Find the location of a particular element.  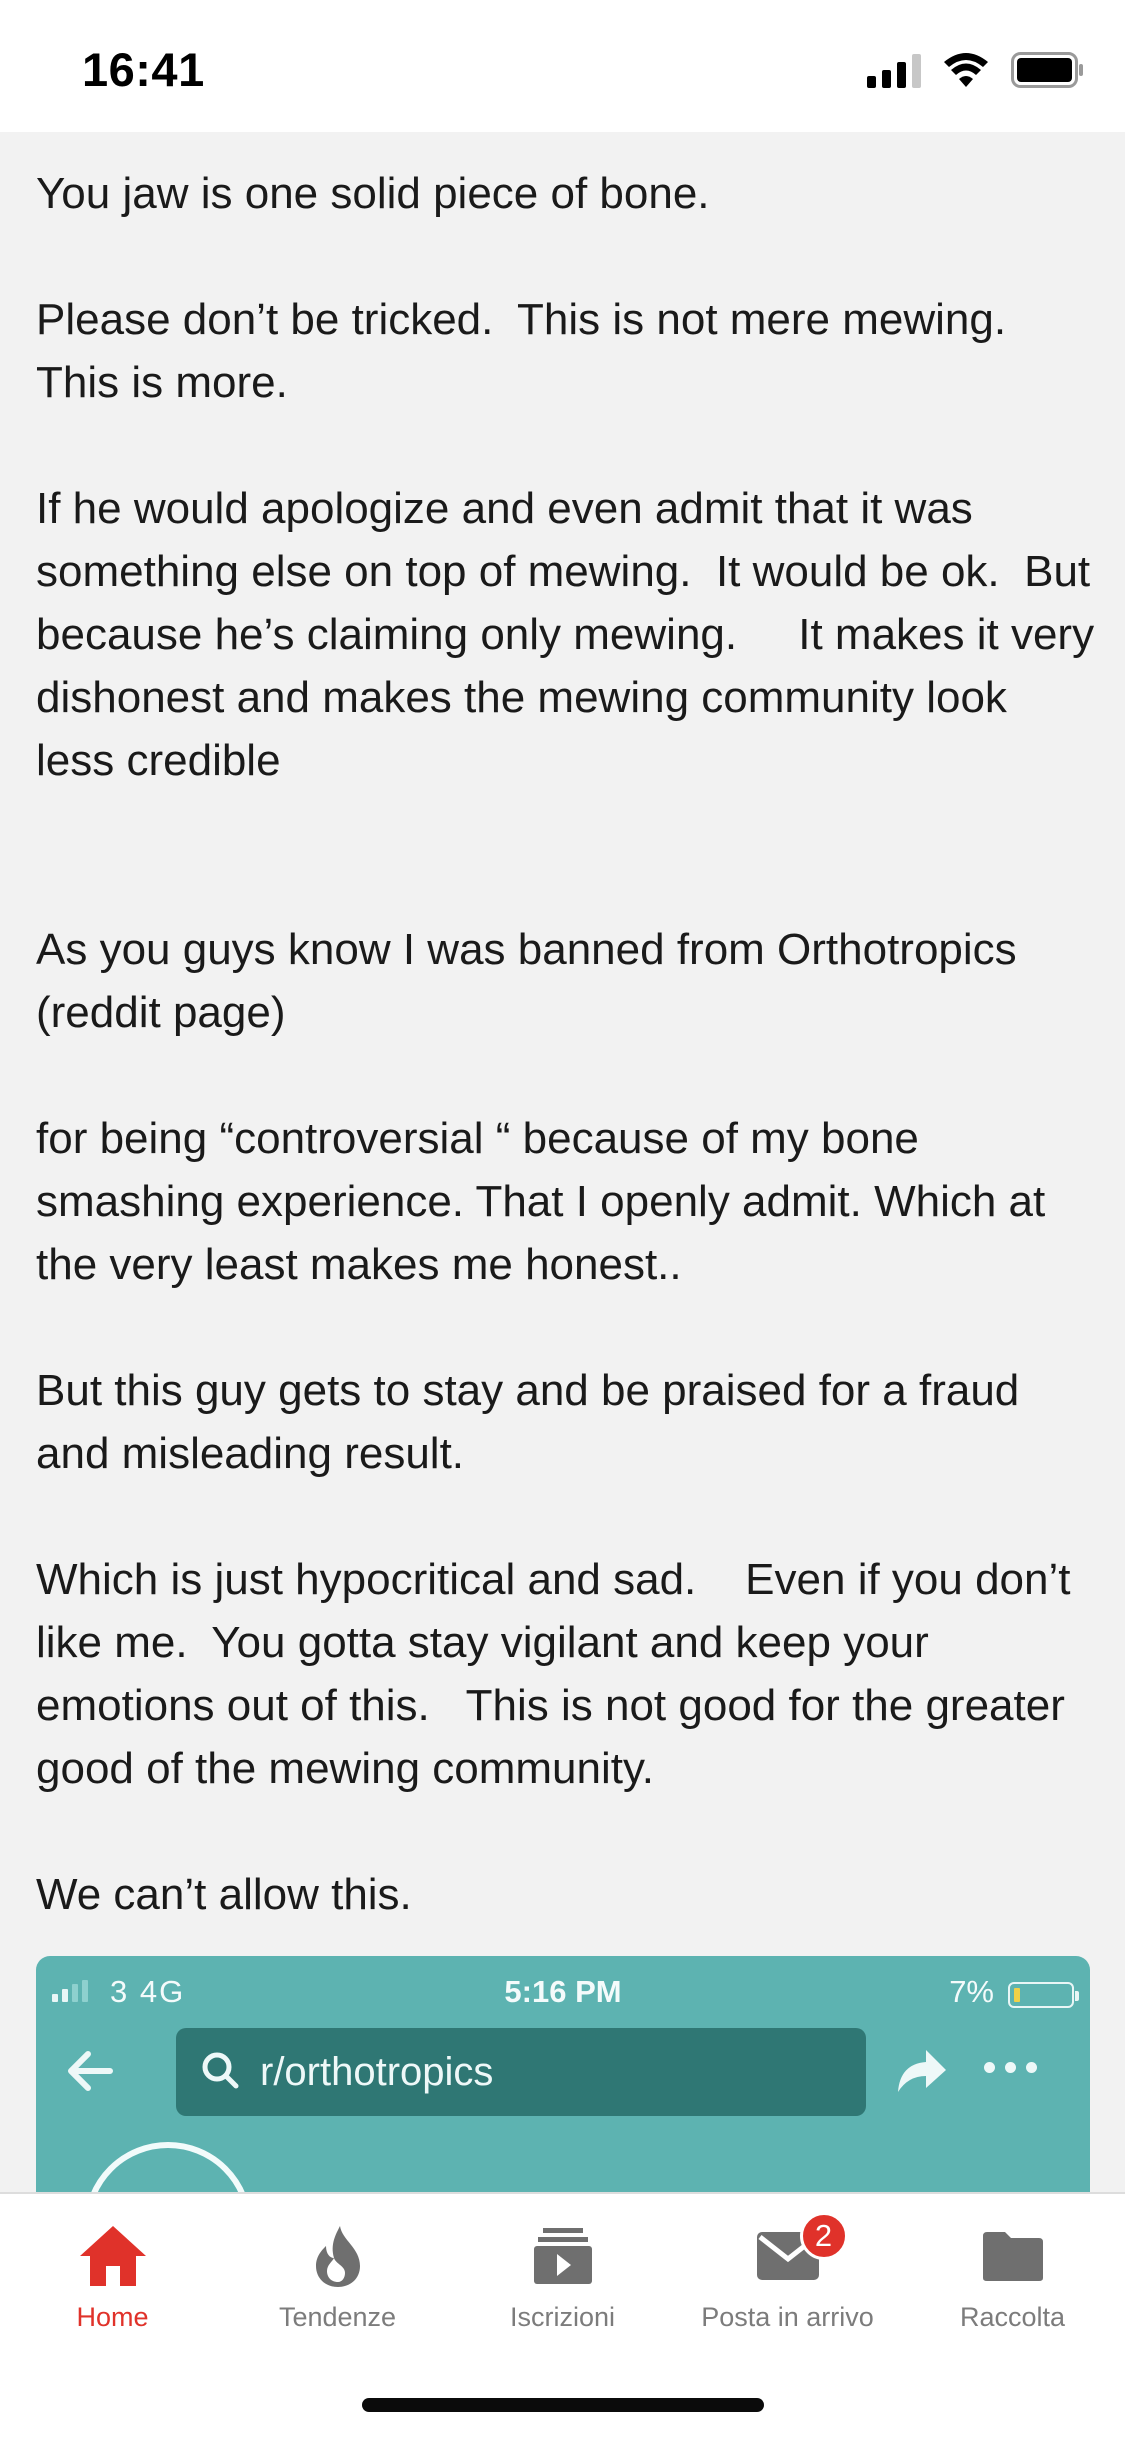

mail-icon: 2 is located at coordinates (802, 2255).